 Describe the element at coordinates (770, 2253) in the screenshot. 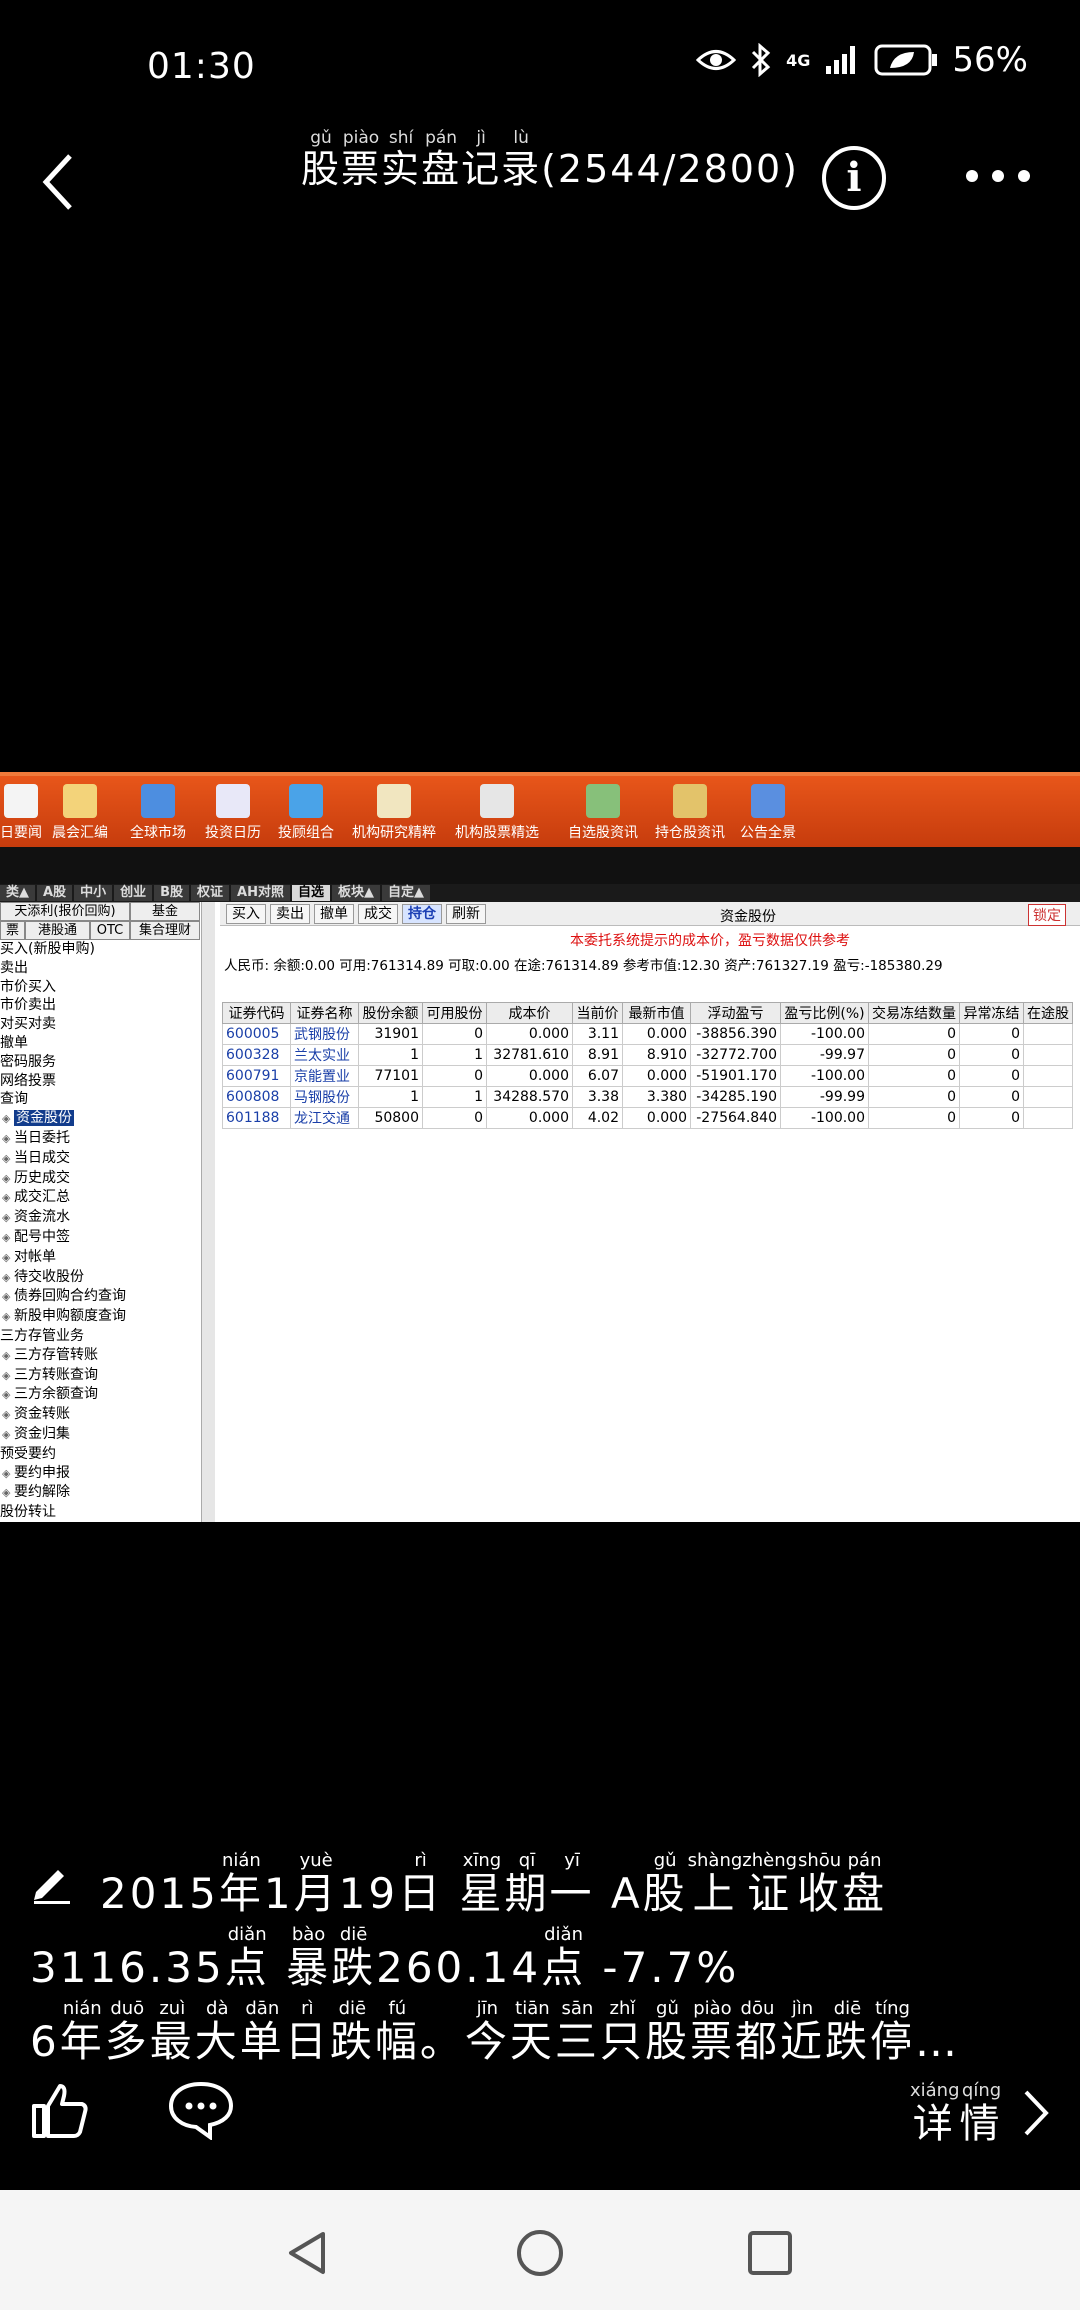

I see `nav-recents-icon` at that location.